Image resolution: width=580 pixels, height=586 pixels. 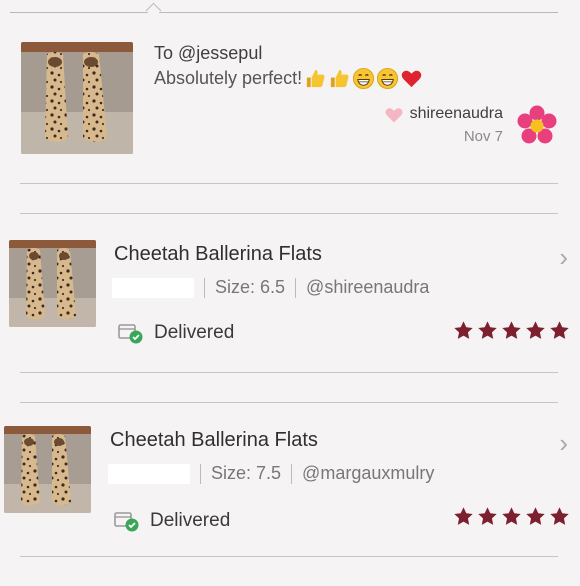 I want to click on order-meta: Size: 6.5 @shireenaudra, so click(x=270, y=287).